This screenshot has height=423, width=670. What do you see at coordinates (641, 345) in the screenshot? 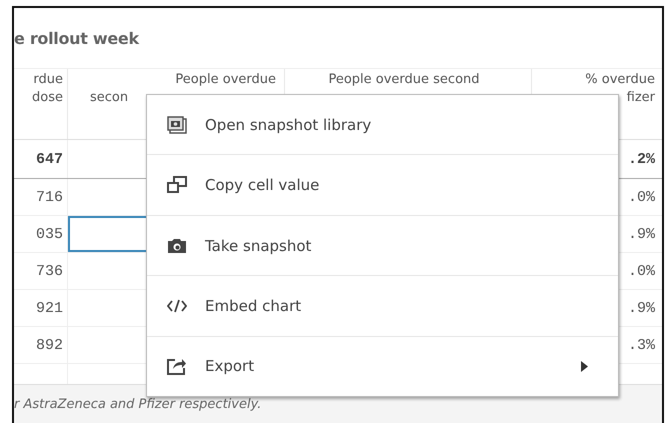
I see `table-cell: .3%` at bounding box center [641, 345].